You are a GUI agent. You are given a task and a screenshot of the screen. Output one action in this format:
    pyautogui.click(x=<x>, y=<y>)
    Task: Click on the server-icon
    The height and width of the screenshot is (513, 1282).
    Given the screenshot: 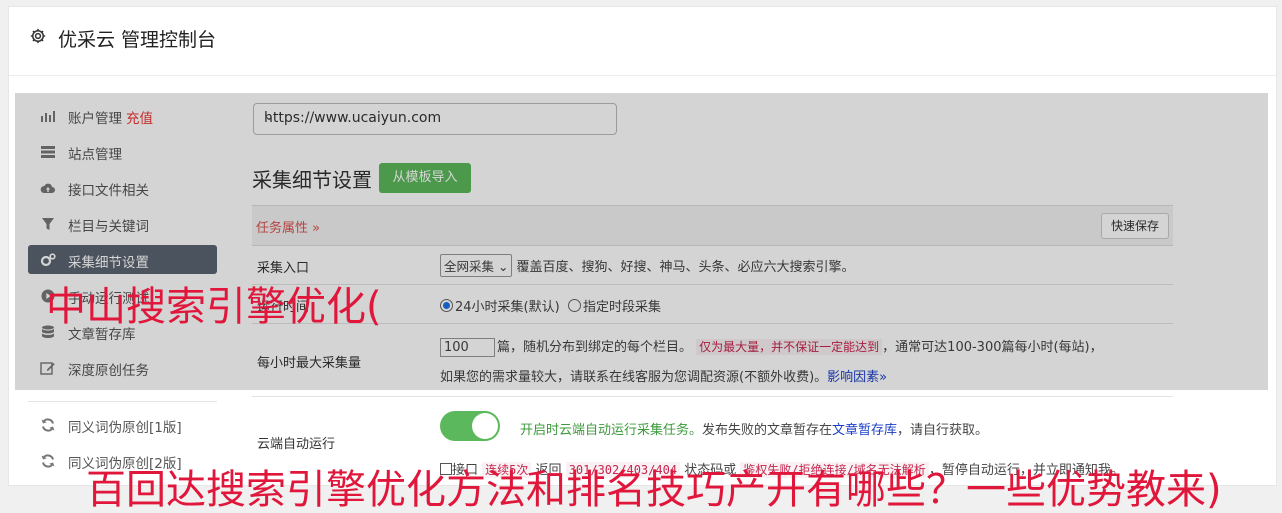 What is the action you would take?
    pyautogui.click(x=48, y=152)
    